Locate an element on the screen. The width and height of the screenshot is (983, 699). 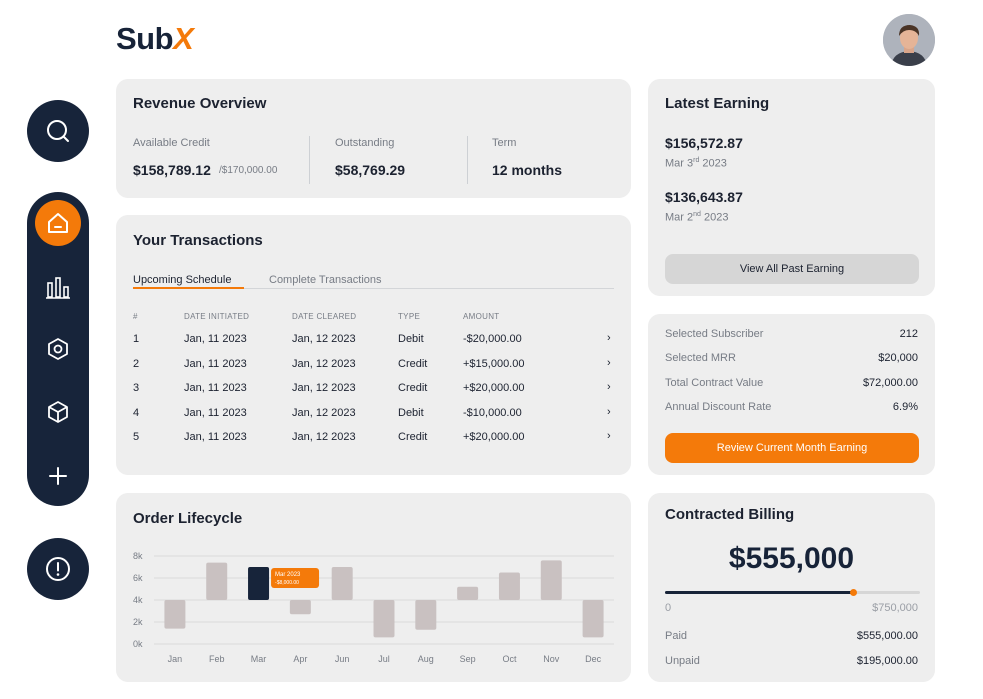
transactions-title: Your Transactions is located at coordinates (198, 240).